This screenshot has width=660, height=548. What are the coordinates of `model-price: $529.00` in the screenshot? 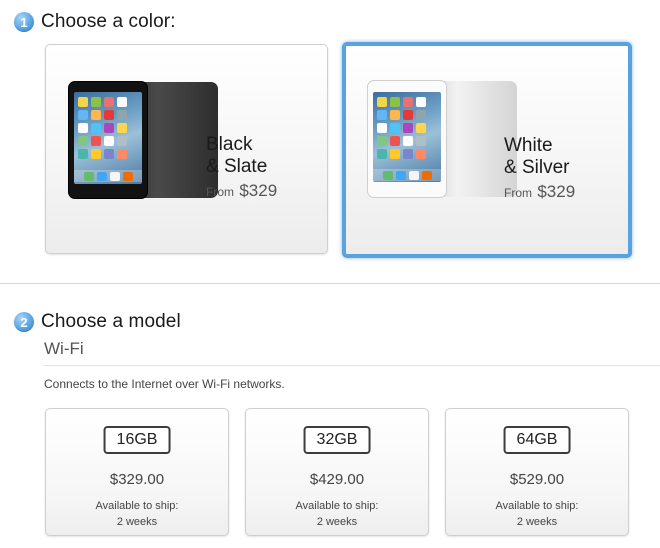 It's located at (537, 479).